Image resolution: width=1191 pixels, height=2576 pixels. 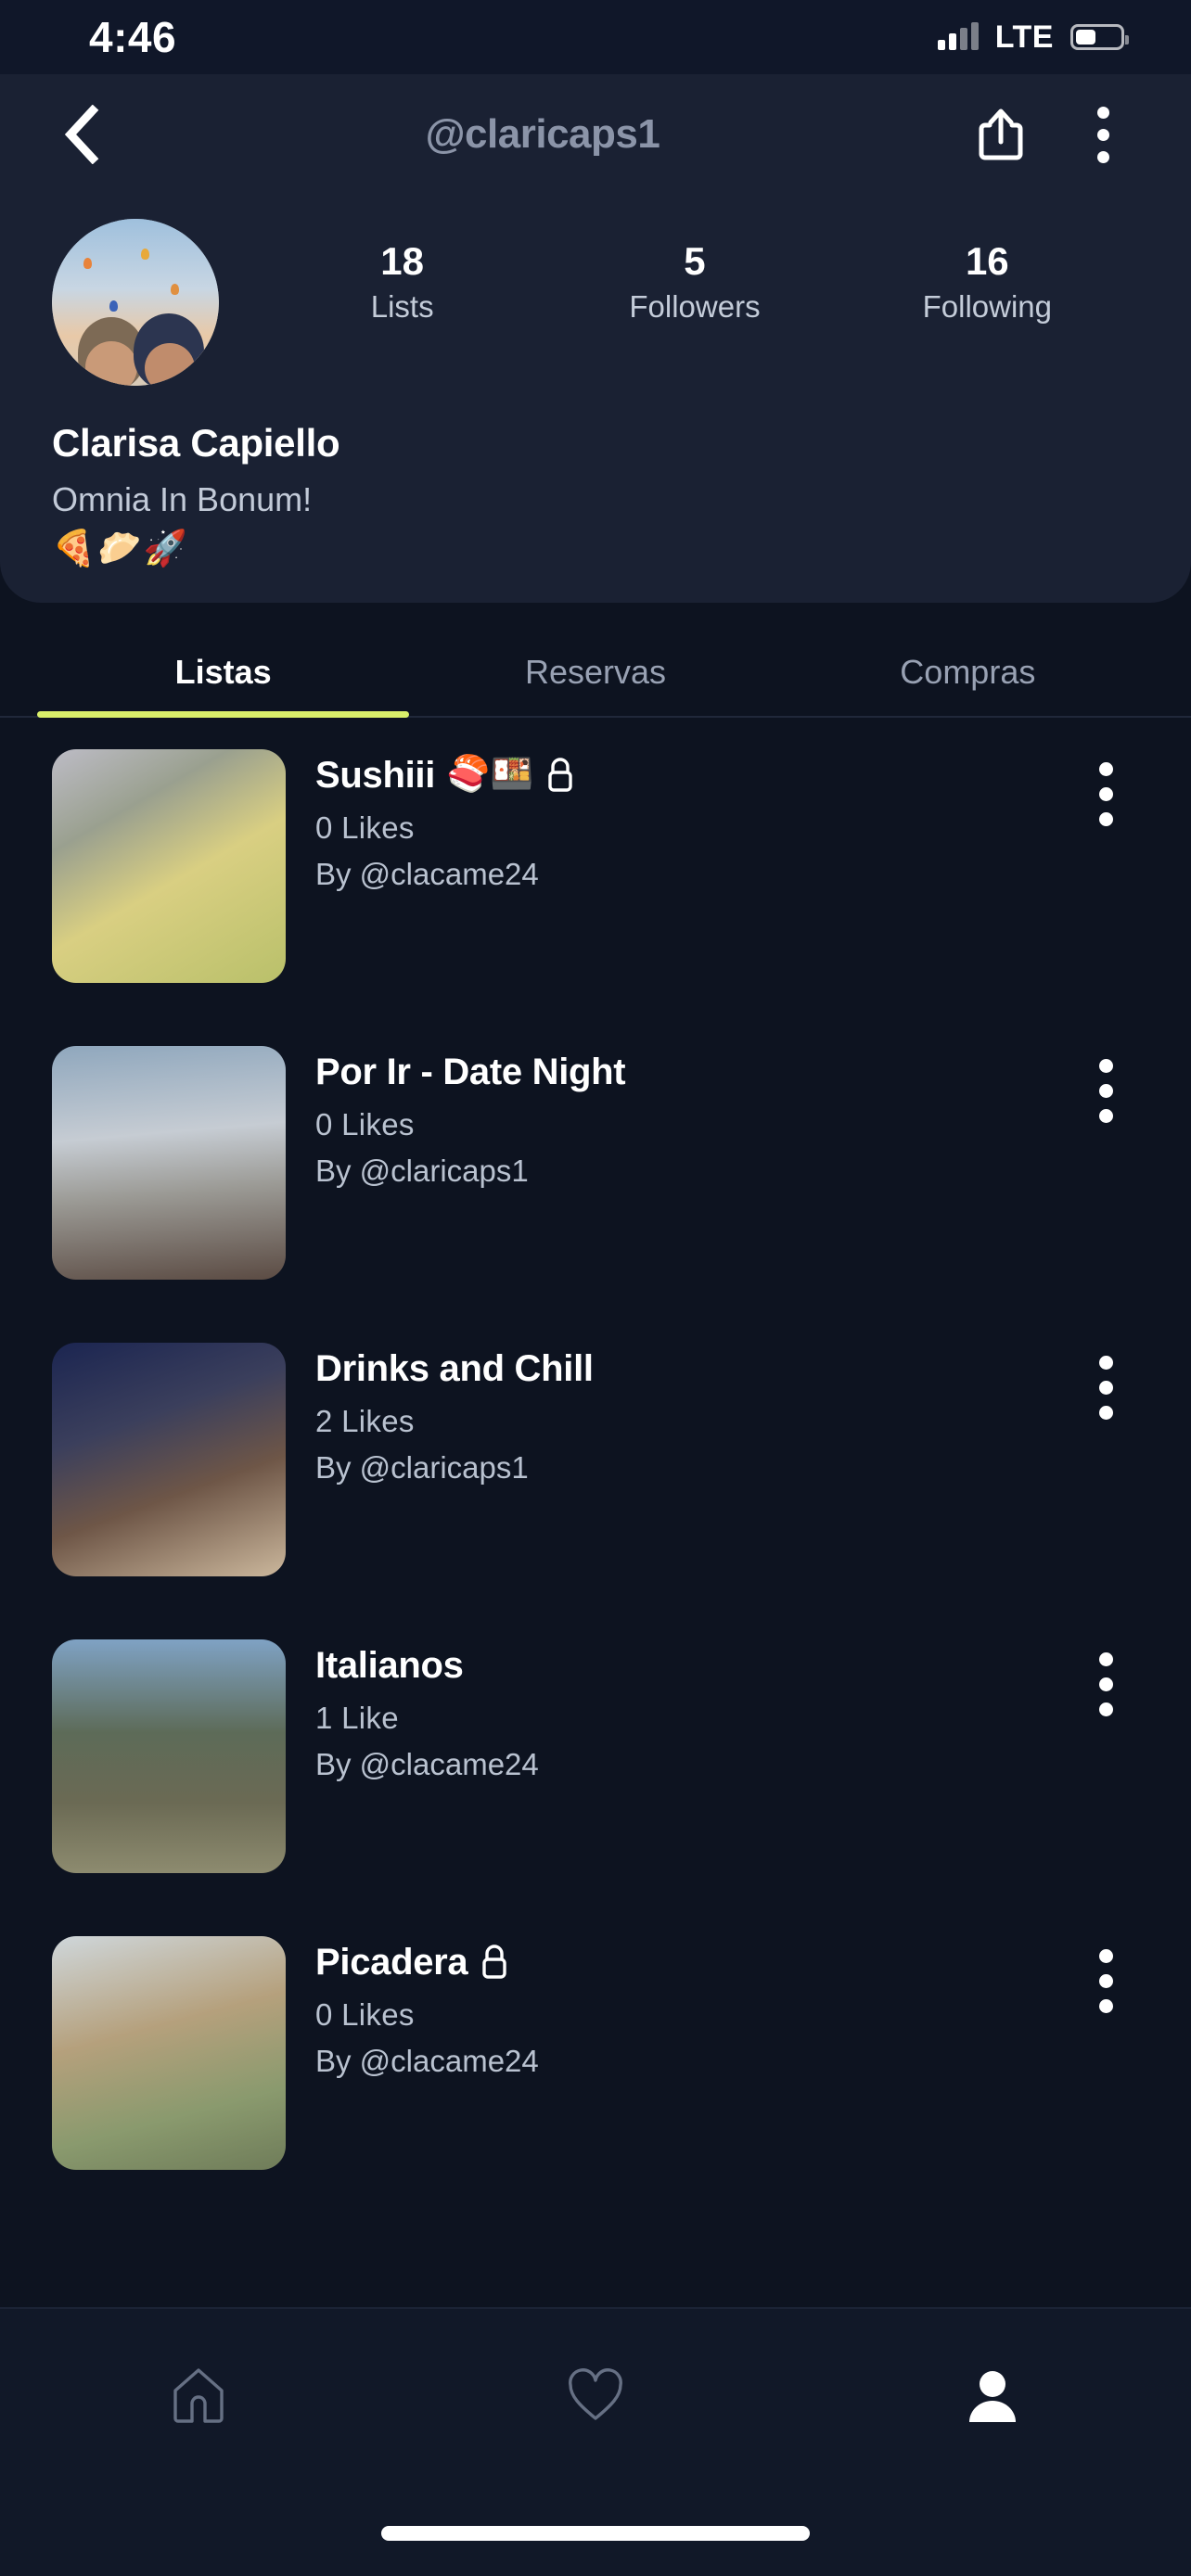 What do you see at coordinates (695, 307) in the screenshot?
I see `stat-followers-label: Followers` at bounding box center [695, 307].